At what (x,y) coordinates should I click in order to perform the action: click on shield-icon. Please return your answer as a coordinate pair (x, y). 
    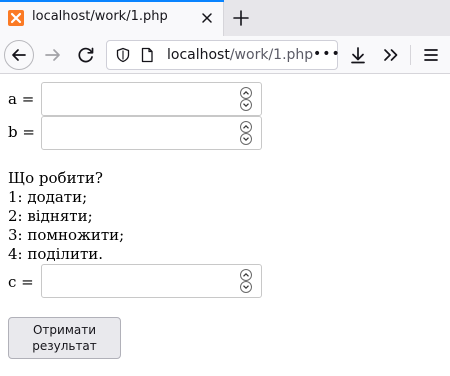
    Looking at the image, I should click on (123, 55).